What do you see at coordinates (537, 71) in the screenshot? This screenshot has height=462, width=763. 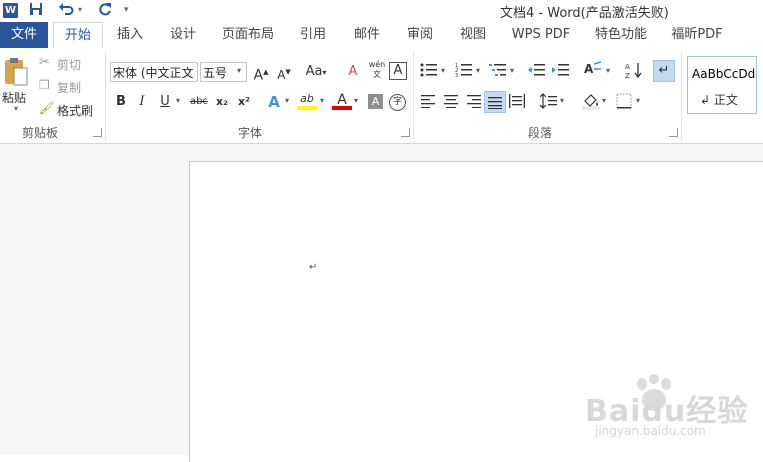 I see `decrease-indent-icon` at bounding box center [537, 71].